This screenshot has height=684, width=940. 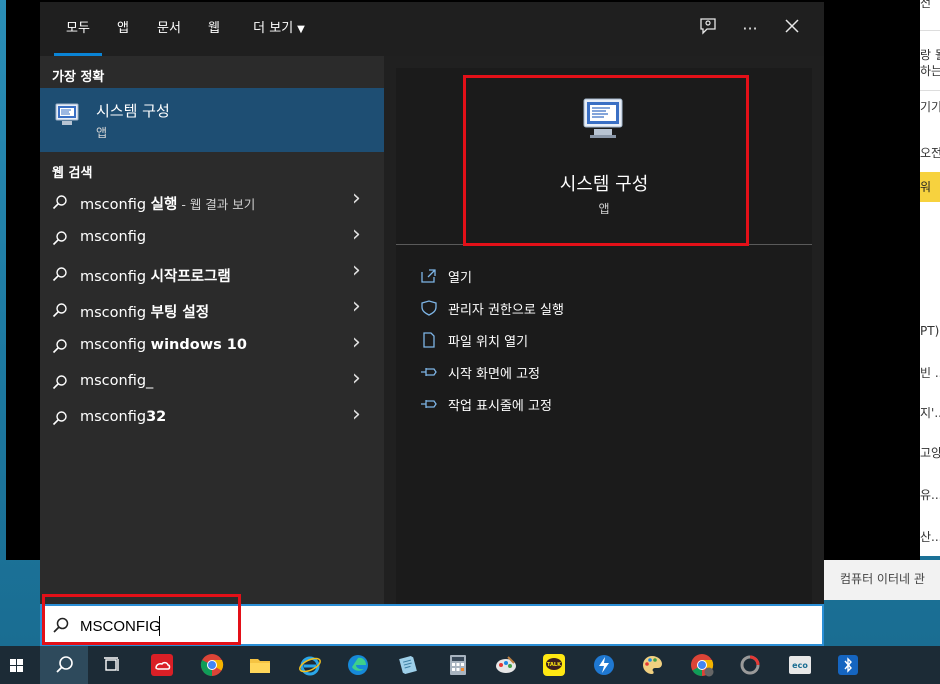 What do you see at coordinates (212, 382) in the screenshot?
I see `web-search-item: msconfig_ ›` at bounding box center [212, 382].